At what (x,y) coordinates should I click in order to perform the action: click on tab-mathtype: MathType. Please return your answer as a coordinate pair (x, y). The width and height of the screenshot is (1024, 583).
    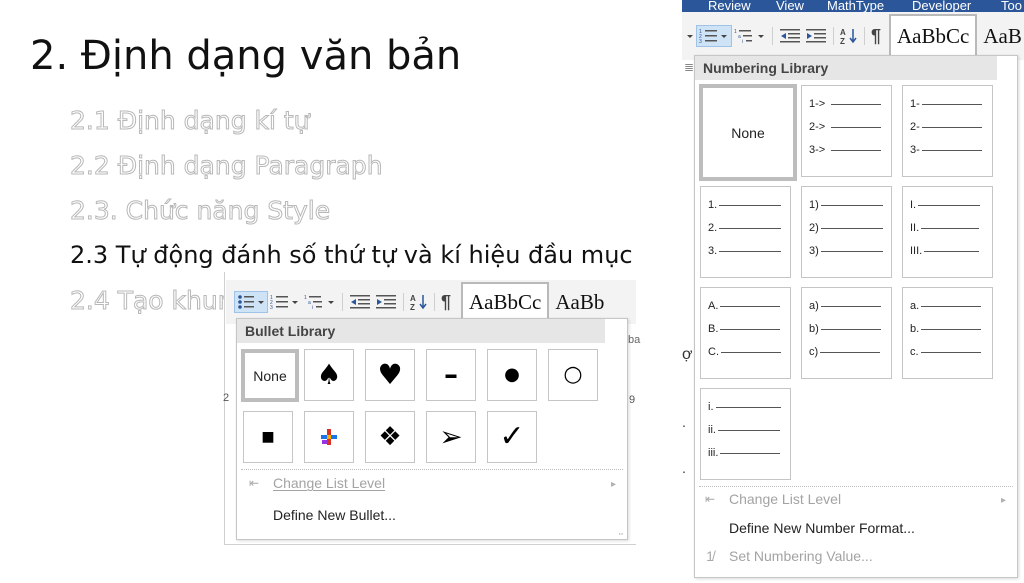
    Looking at the image, I should click on (855, 6).